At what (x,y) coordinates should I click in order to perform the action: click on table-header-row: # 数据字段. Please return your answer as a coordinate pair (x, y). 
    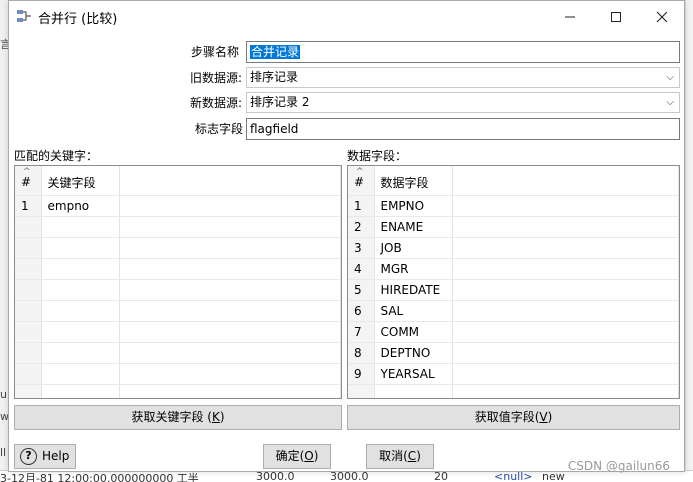
    Looking at the image, I should click on (513, 181).